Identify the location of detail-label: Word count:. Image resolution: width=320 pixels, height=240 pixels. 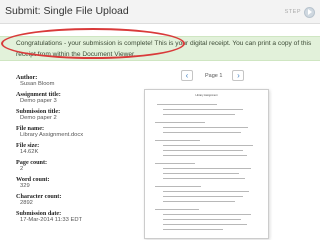
(33, 179).